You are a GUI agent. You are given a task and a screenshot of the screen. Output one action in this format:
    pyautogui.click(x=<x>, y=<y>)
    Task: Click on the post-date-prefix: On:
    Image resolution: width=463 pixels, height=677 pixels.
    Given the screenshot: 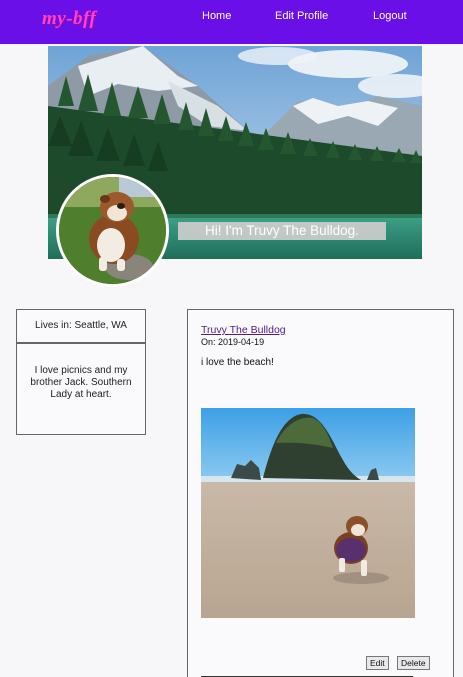 What is the action you would take?
    pyautogui.click(x=208, y=342)
    